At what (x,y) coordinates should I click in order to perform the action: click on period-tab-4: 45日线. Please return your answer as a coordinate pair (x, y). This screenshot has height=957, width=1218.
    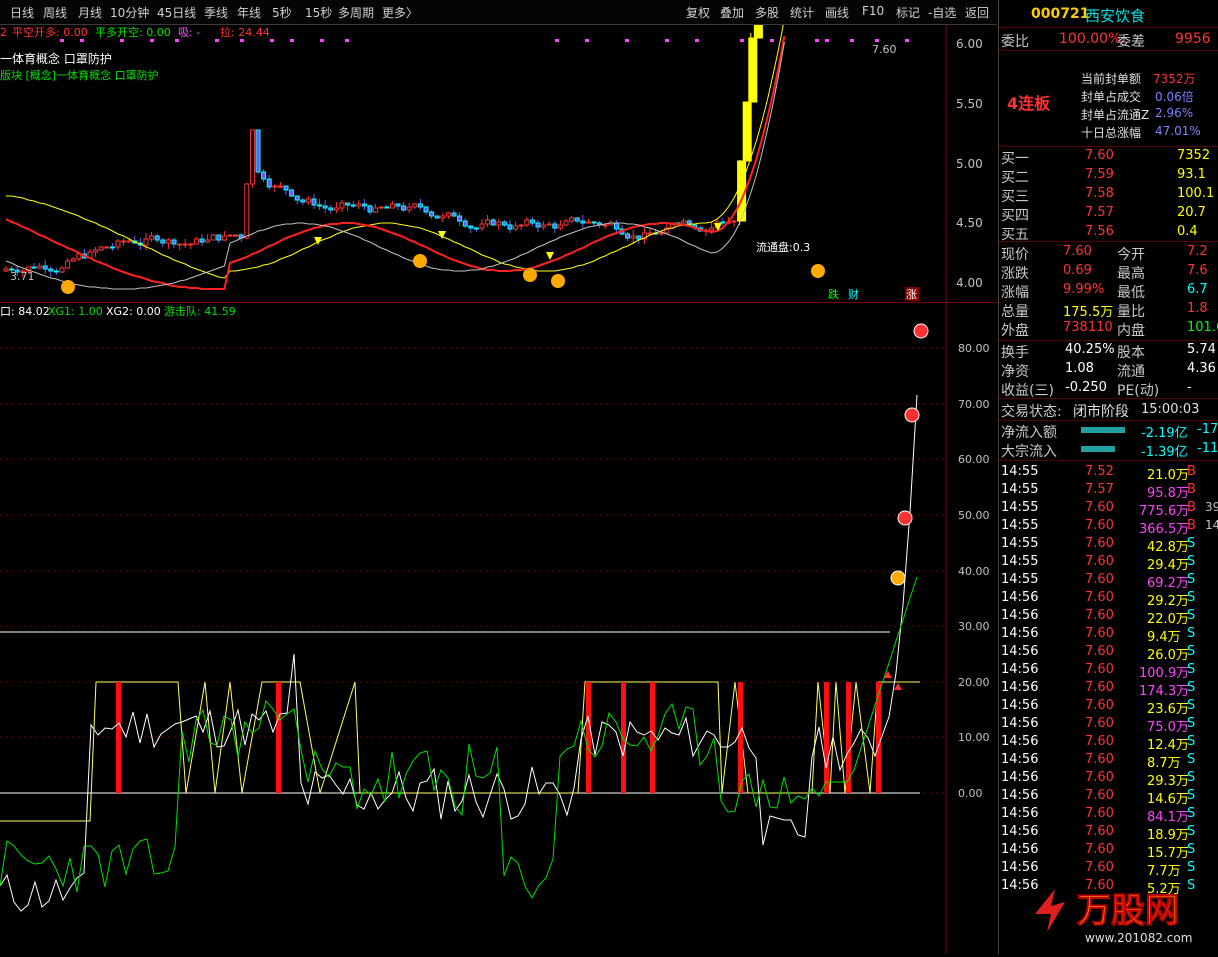
    Looking at the image, I should click on (176, 12).